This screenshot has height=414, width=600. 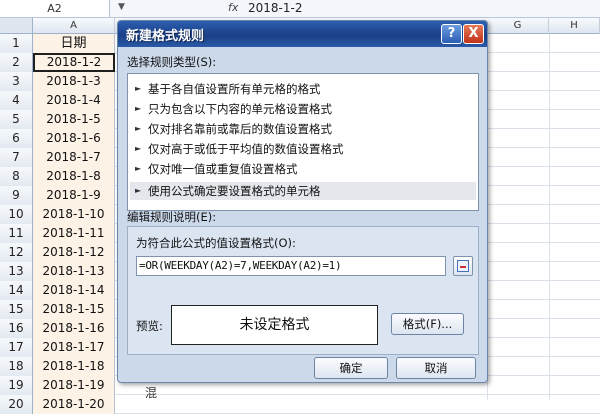 What do you see at coordinates (234, 191) in the screenshot?
I see `rule-type-option-label: 使用公式确定要设置格式的单元格` at bounding box center [234, 191].